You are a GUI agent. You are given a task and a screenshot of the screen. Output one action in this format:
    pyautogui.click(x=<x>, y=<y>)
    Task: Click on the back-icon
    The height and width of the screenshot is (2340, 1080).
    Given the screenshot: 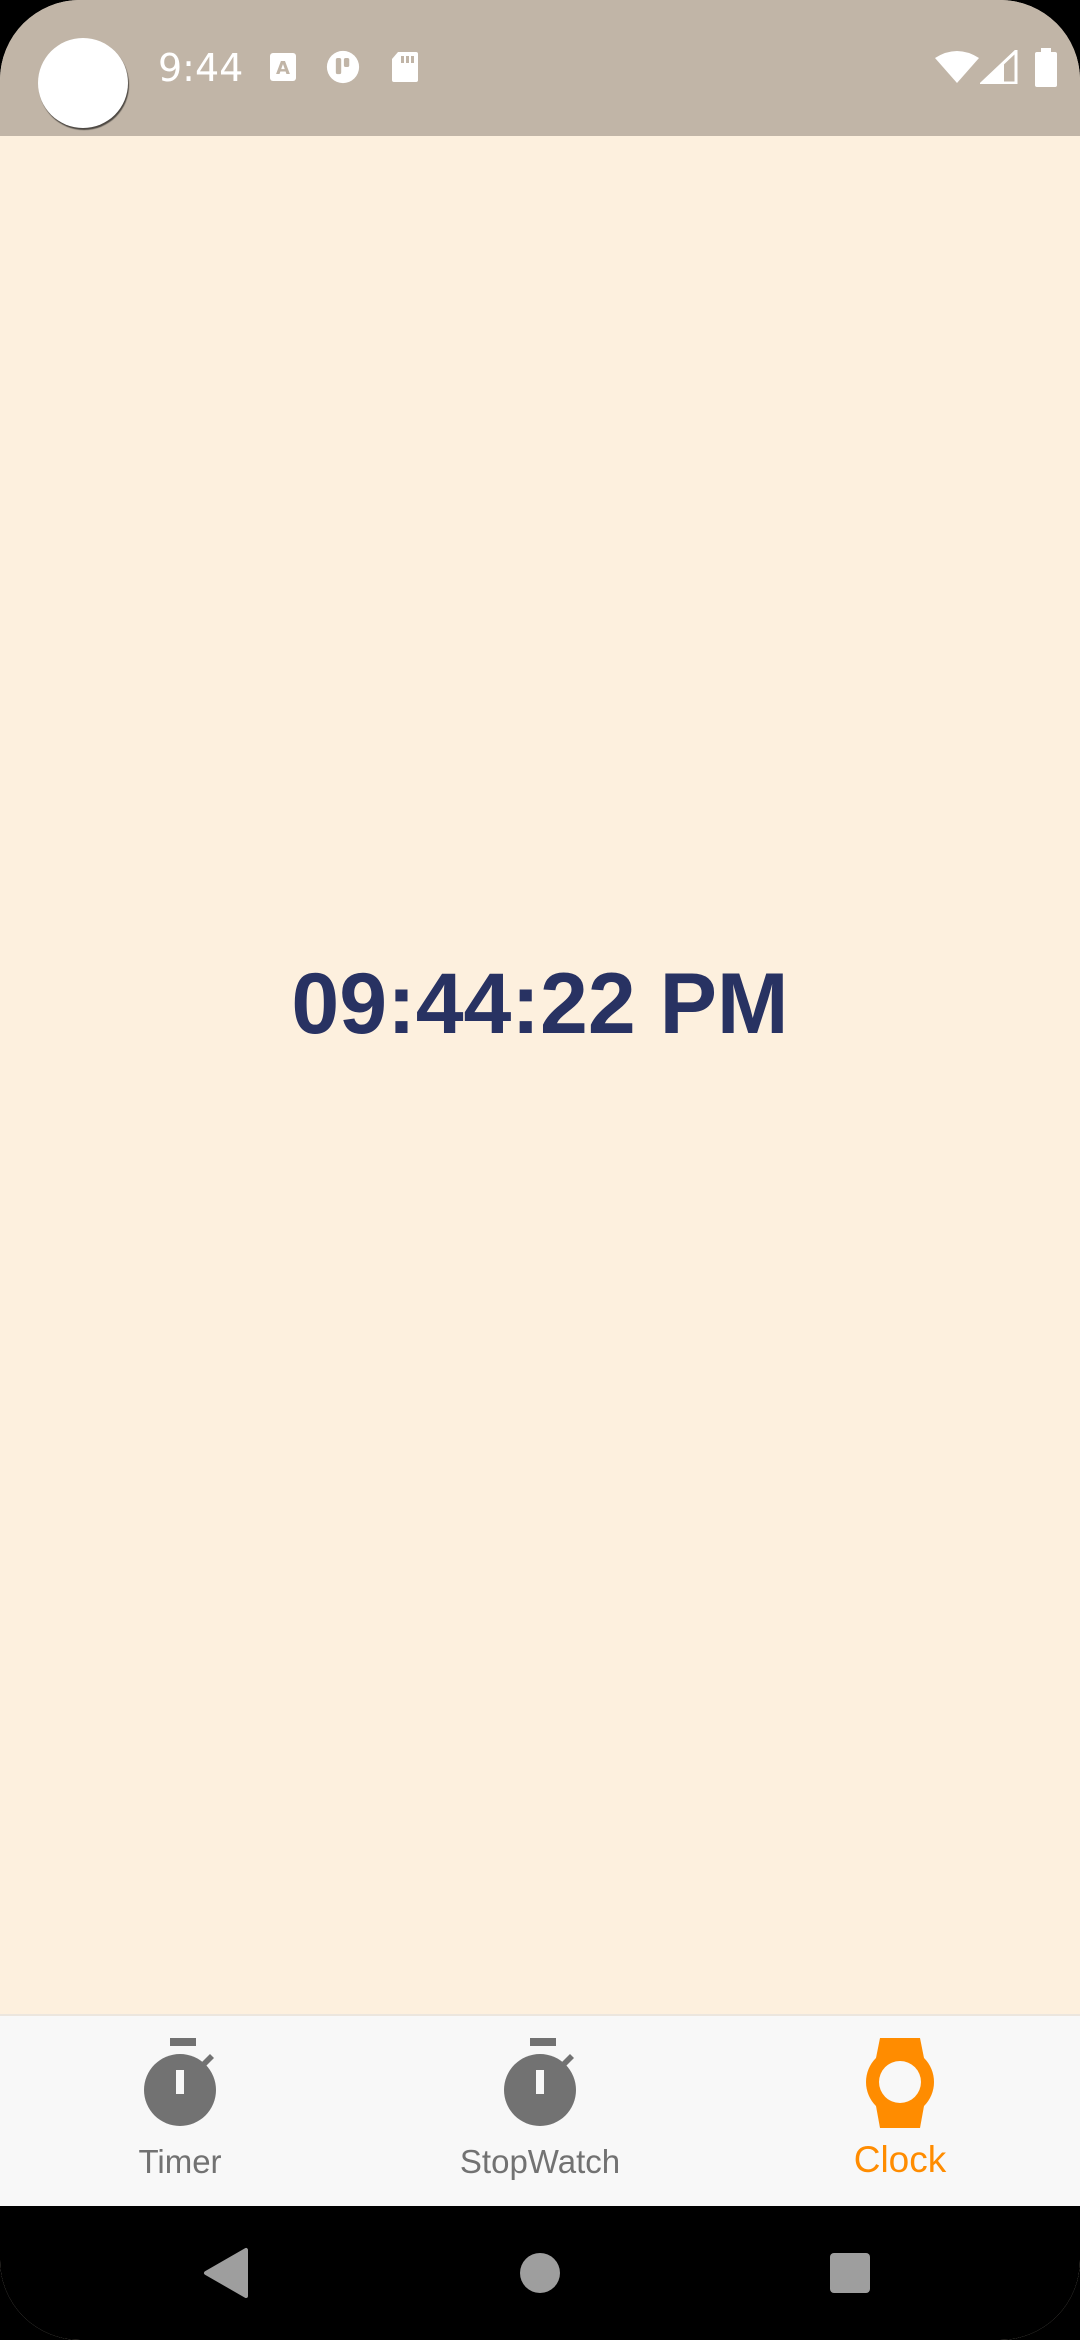 What is the action you would take?
    pyautogui.click(x=226, y=2273)
    